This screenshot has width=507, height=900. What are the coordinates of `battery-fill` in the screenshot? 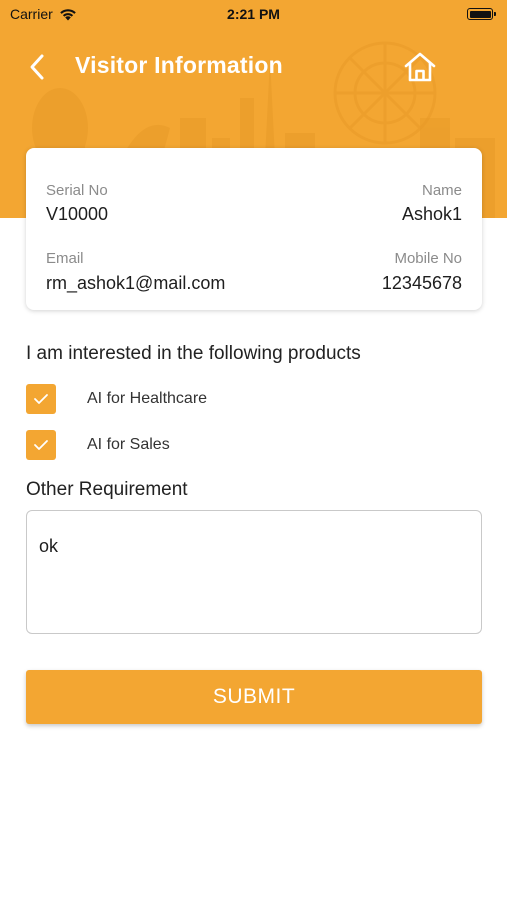 It's located at (480, 14).